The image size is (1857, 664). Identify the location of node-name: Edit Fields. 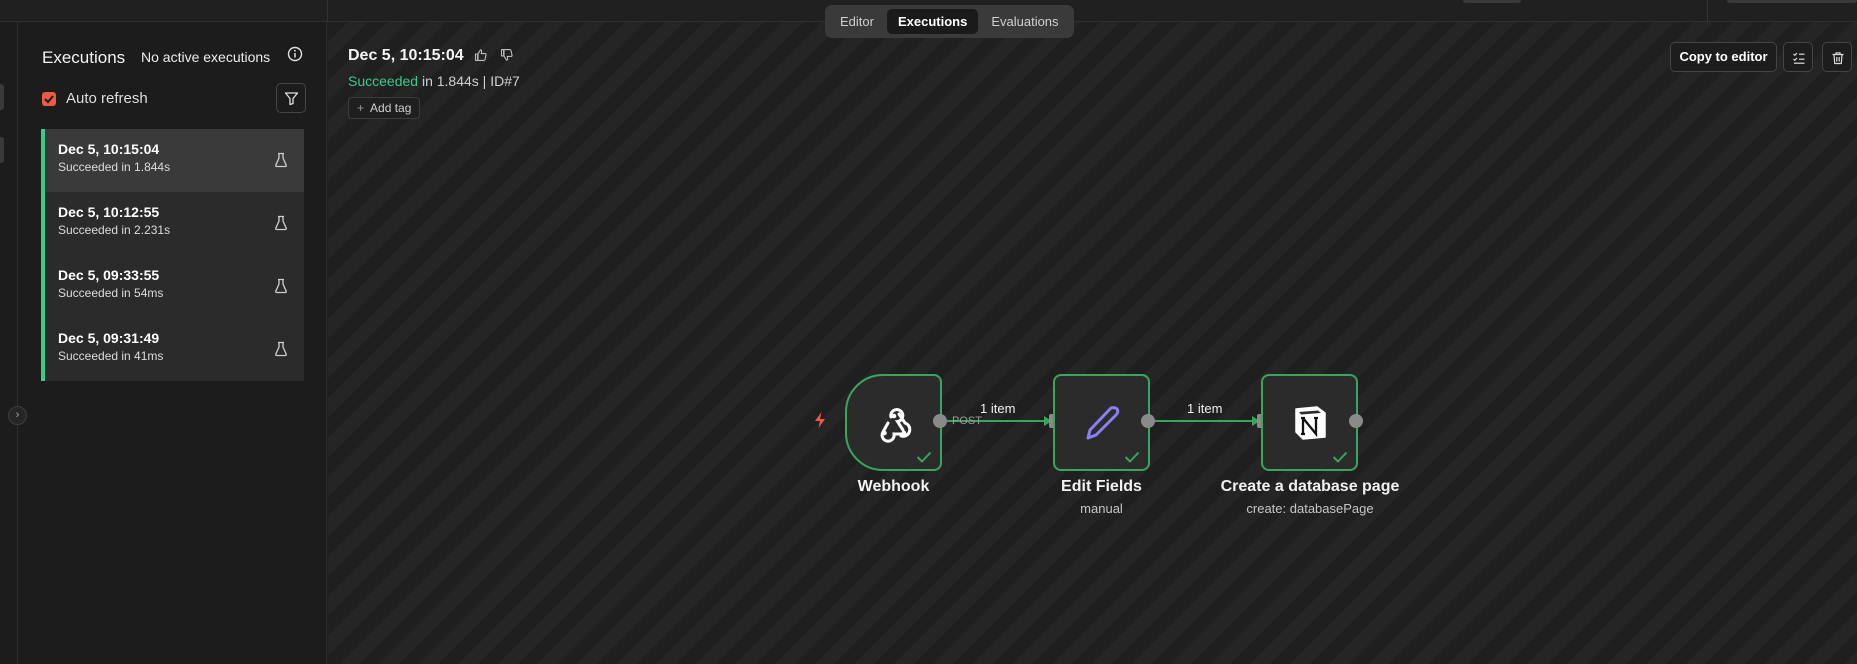
(1101, 486).